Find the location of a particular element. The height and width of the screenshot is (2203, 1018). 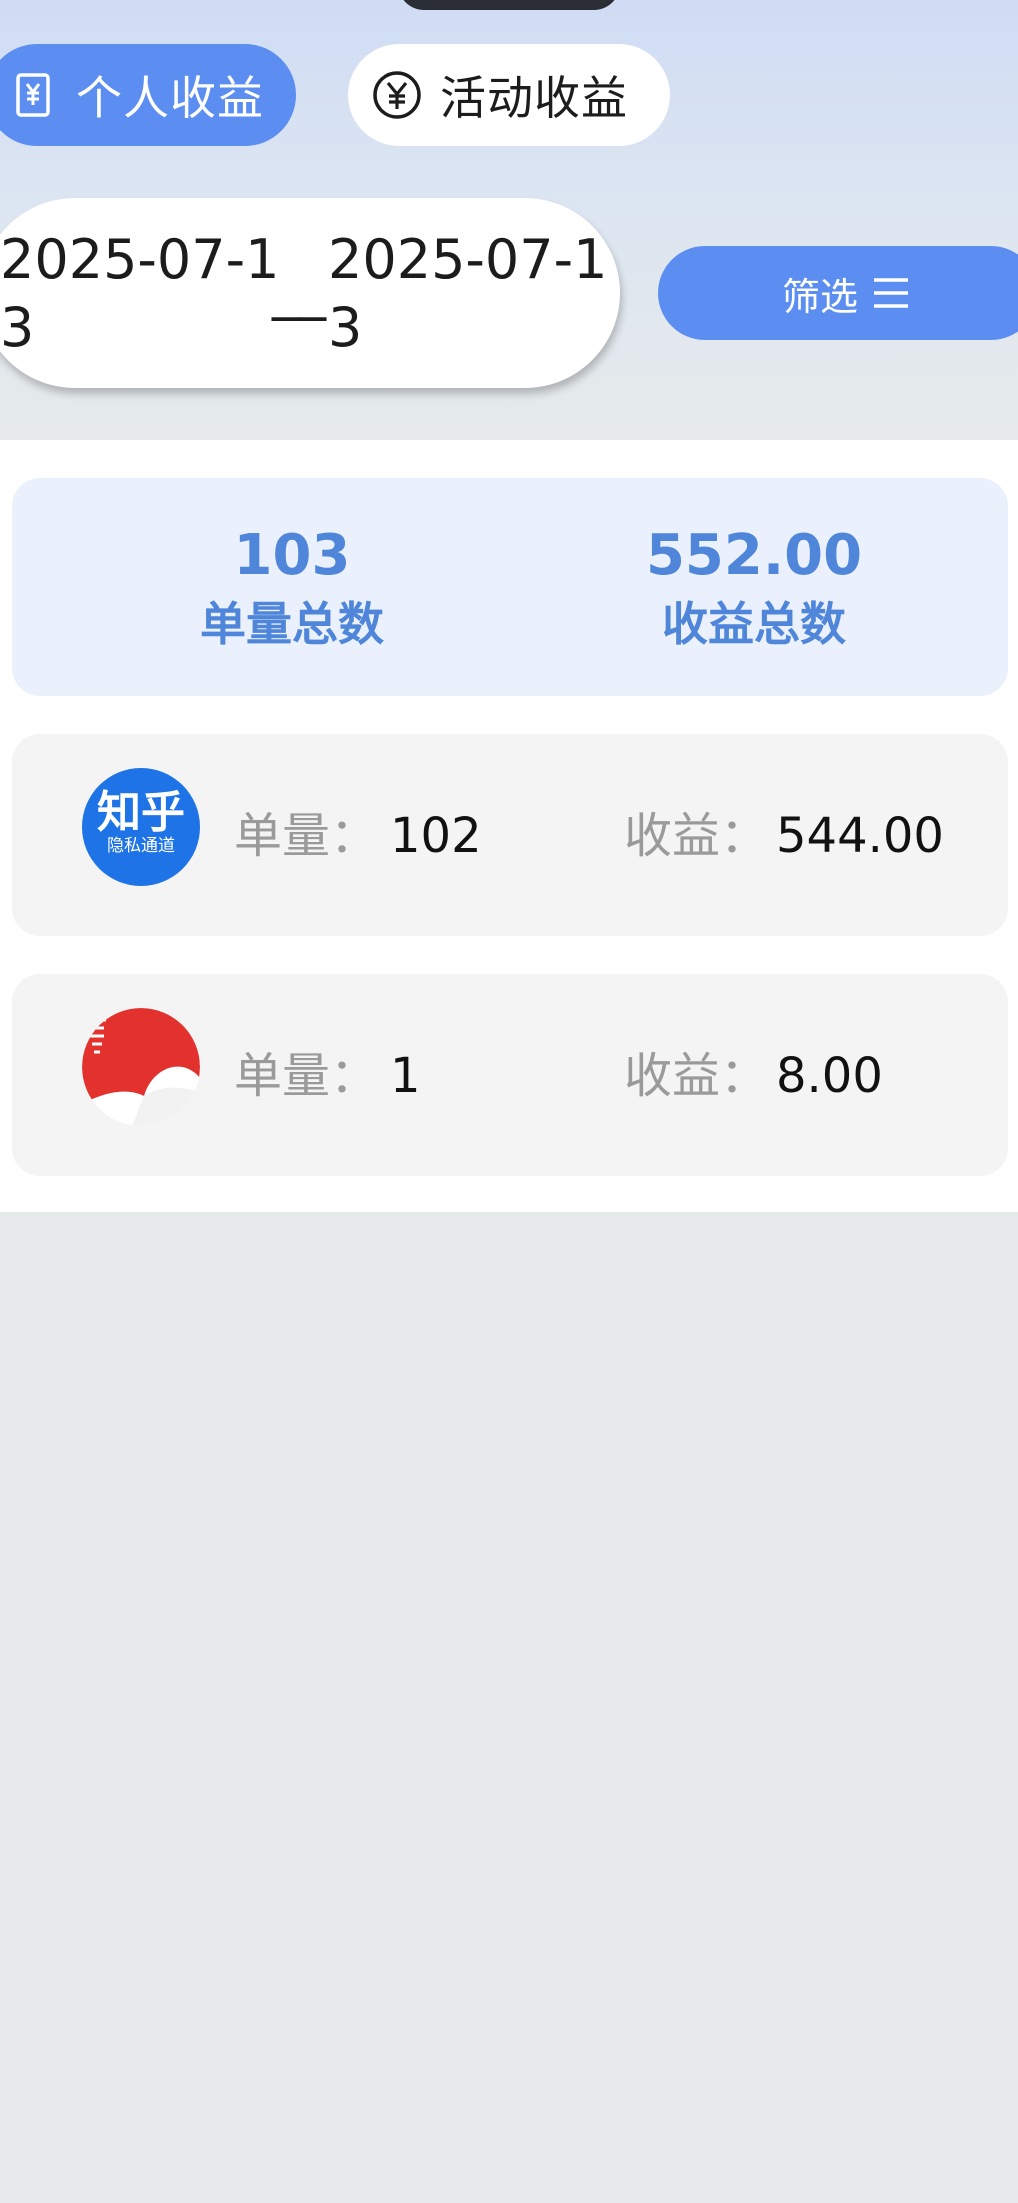

filter-label: 筛选 is located at coordinates (820, 296).